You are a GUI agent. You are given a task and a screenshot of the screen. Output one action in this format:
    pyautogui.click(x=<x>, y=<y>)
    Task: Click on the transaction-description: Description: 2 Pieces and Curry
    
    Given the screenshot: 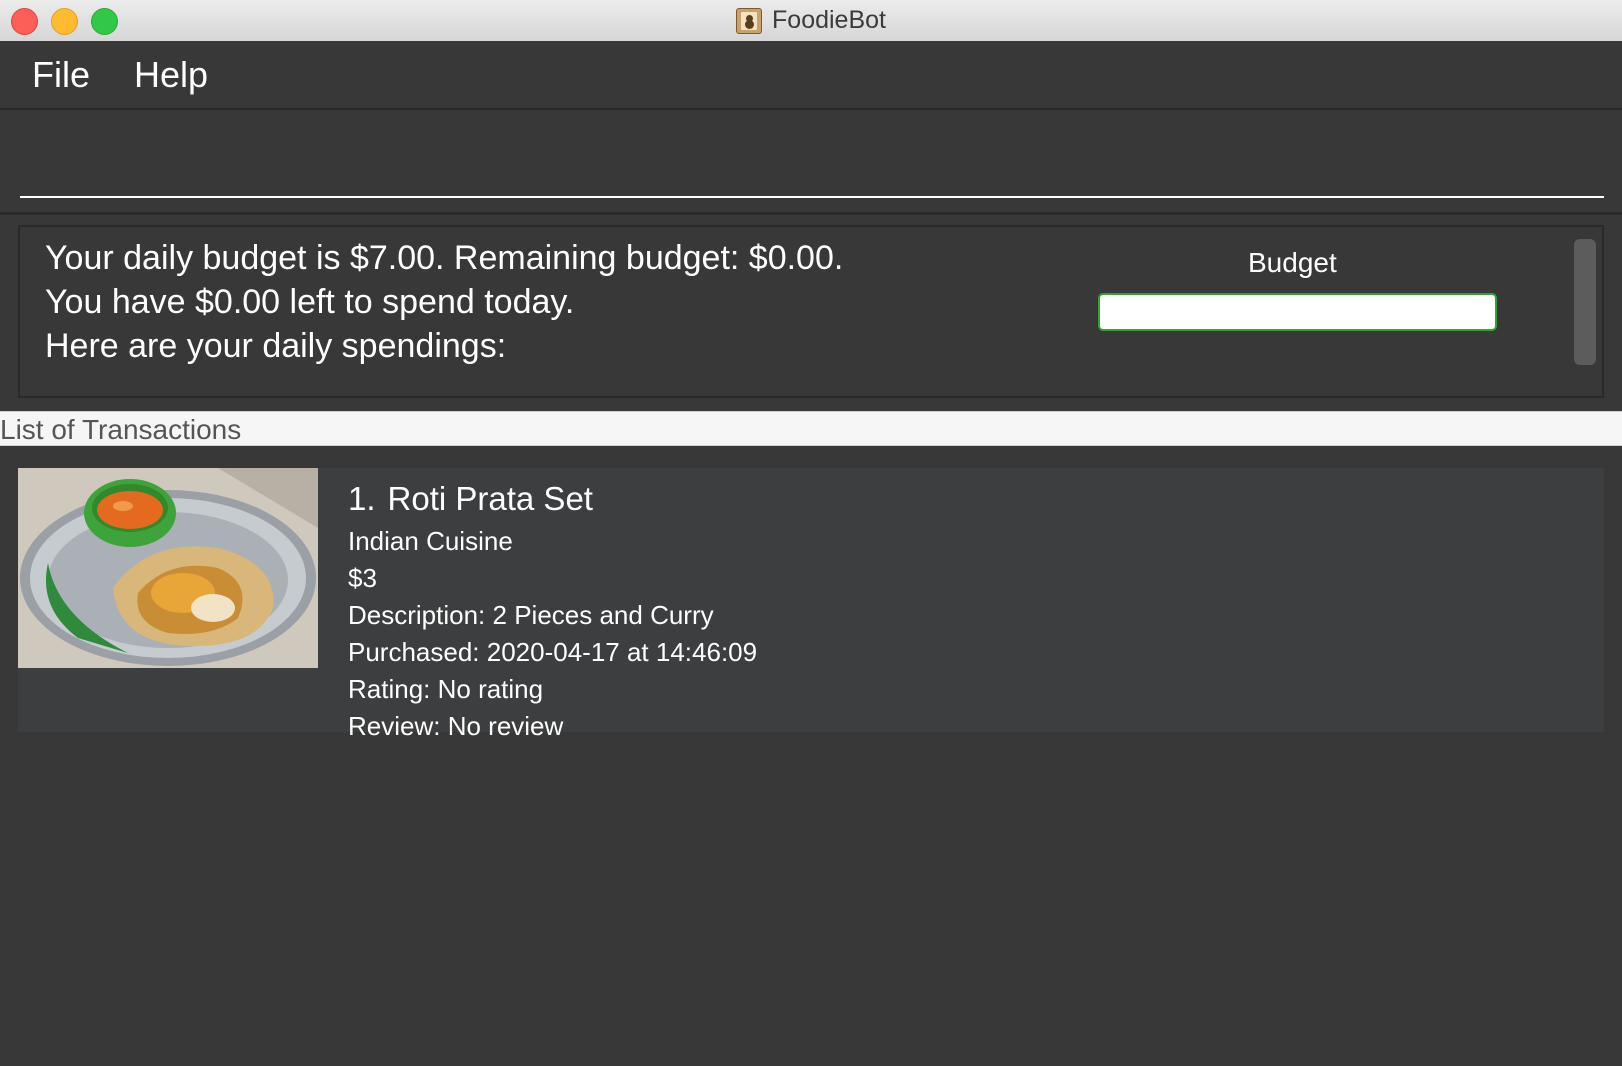 What is the action you would take?
    pyautogui.click(x=552, y=615)
    